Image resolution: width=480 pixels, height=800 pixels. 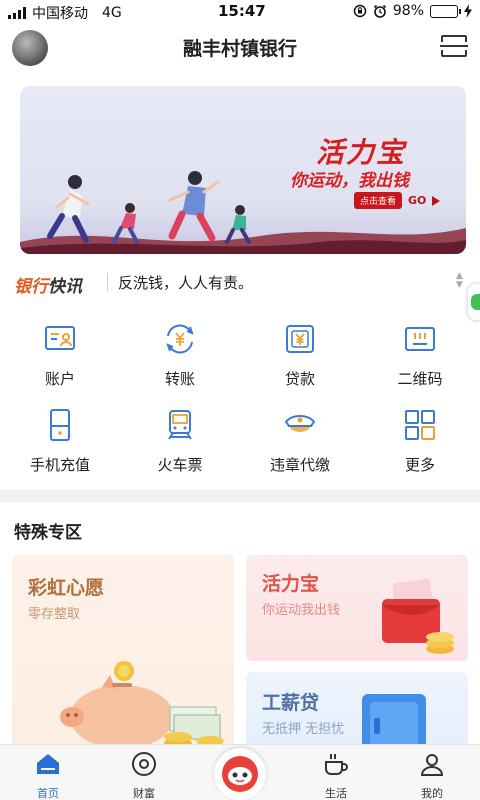 I want to click on func-account: 账户, so click(x=60, y=355).